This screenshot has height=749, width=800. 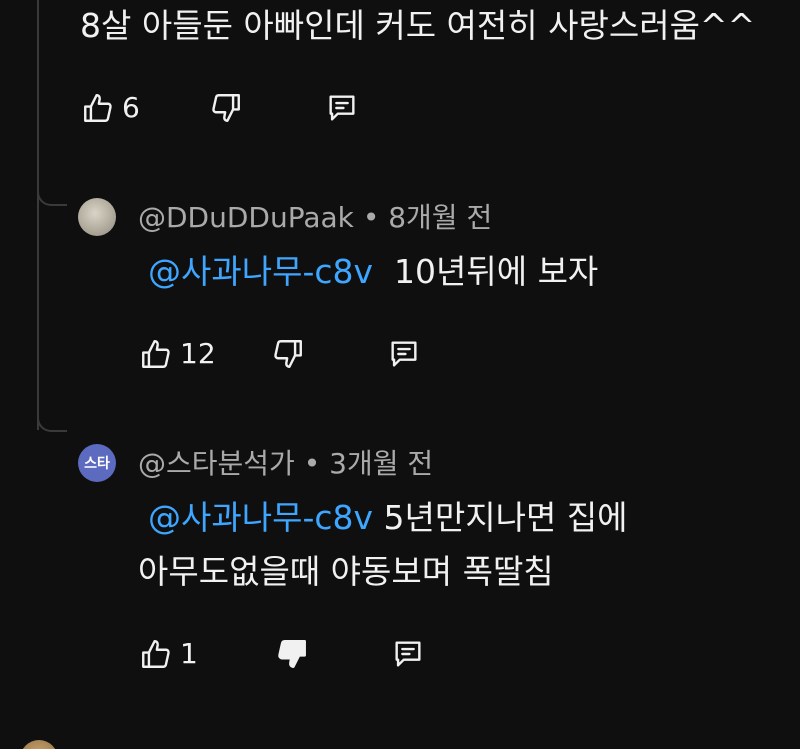 What do you see at coordinates (198, 353) in the screenshot?
I see `like-count: 12` at bounding box center [198, 353].